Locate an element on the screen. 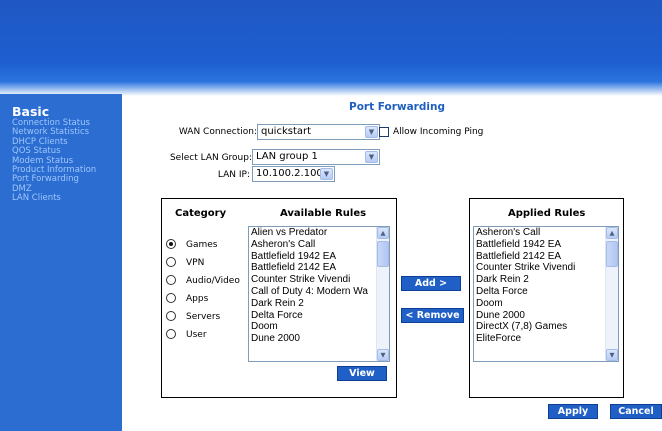  remove-button: < Remove is located at coordinates (432, 315).